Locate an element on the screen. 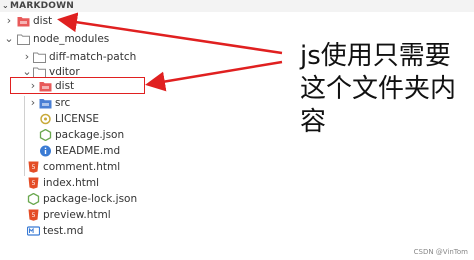 The width and height of the screenshot is (474, 260). annotation-line: 这个文件夹内 is located at coordinates (378, 89).